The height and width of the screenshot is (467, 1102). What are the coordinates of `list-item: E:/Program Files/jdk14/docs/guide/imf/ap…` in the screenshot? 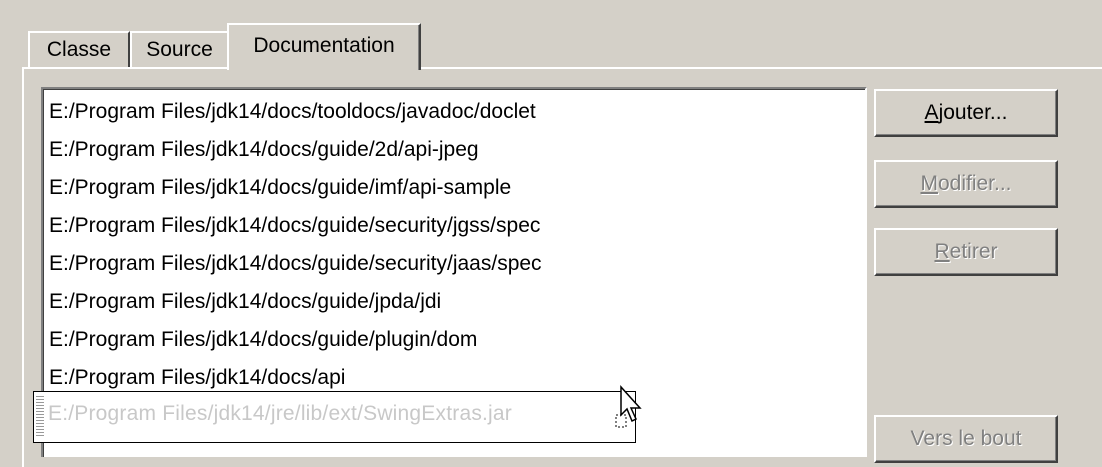 It's located at (280, 188).